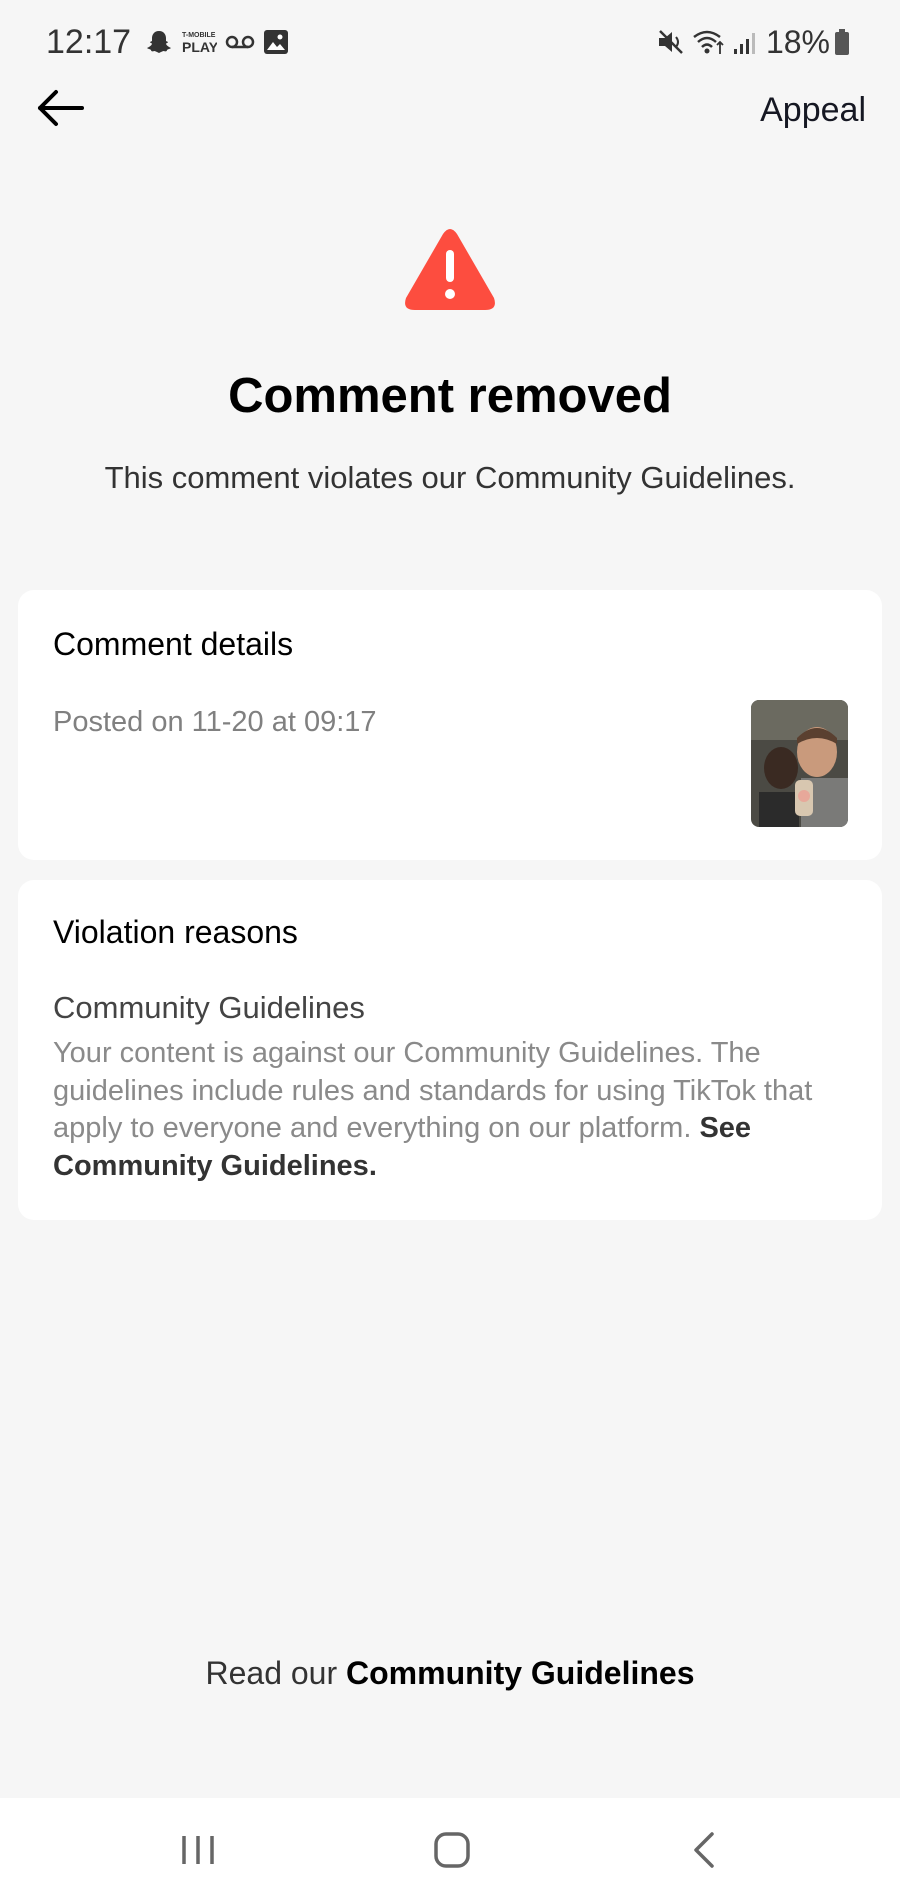 This screenshot has width=900, height=1902. What do you see at coordinates (271, 1673) in the screenshot?
I see `read-guidelines-prefix: Read our` at bounding box center [271, 1673].